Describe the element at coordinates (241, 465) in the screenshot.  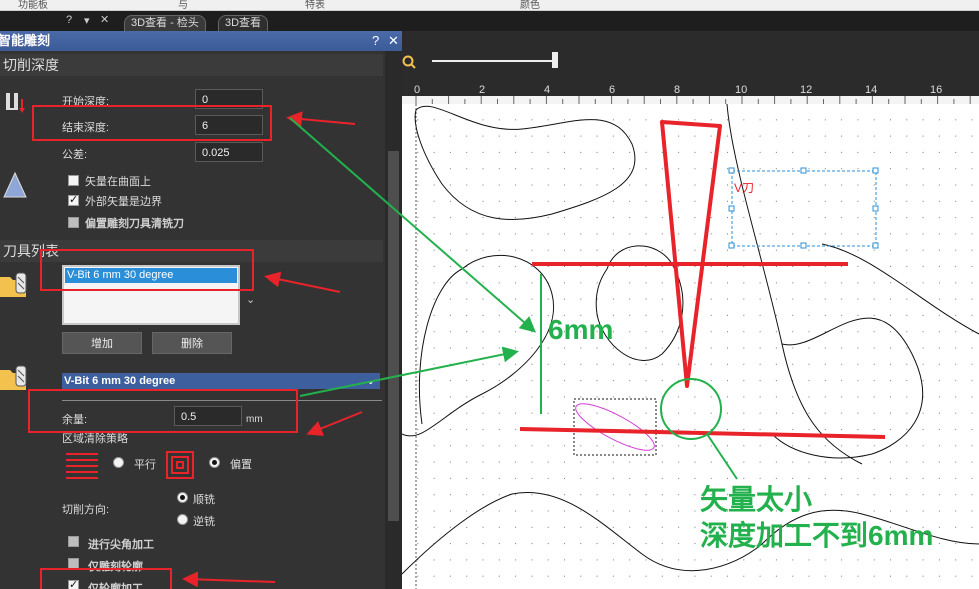
I see `offset-label: 偏置` at that location.